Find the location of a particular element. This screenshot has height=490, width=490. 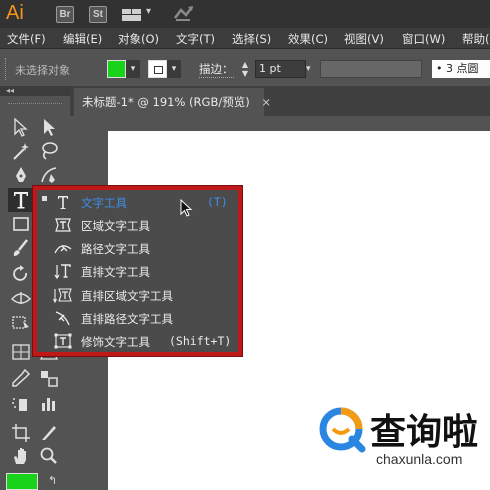

live-paint-bucket-icon is located at coordinates (49, 378).